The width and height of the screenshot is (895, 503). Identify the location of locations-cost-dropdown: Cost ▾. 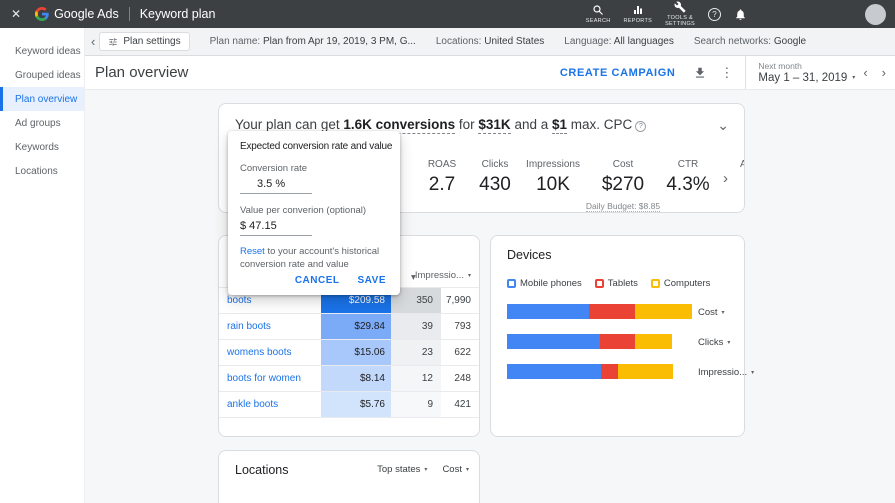
(455, 469).